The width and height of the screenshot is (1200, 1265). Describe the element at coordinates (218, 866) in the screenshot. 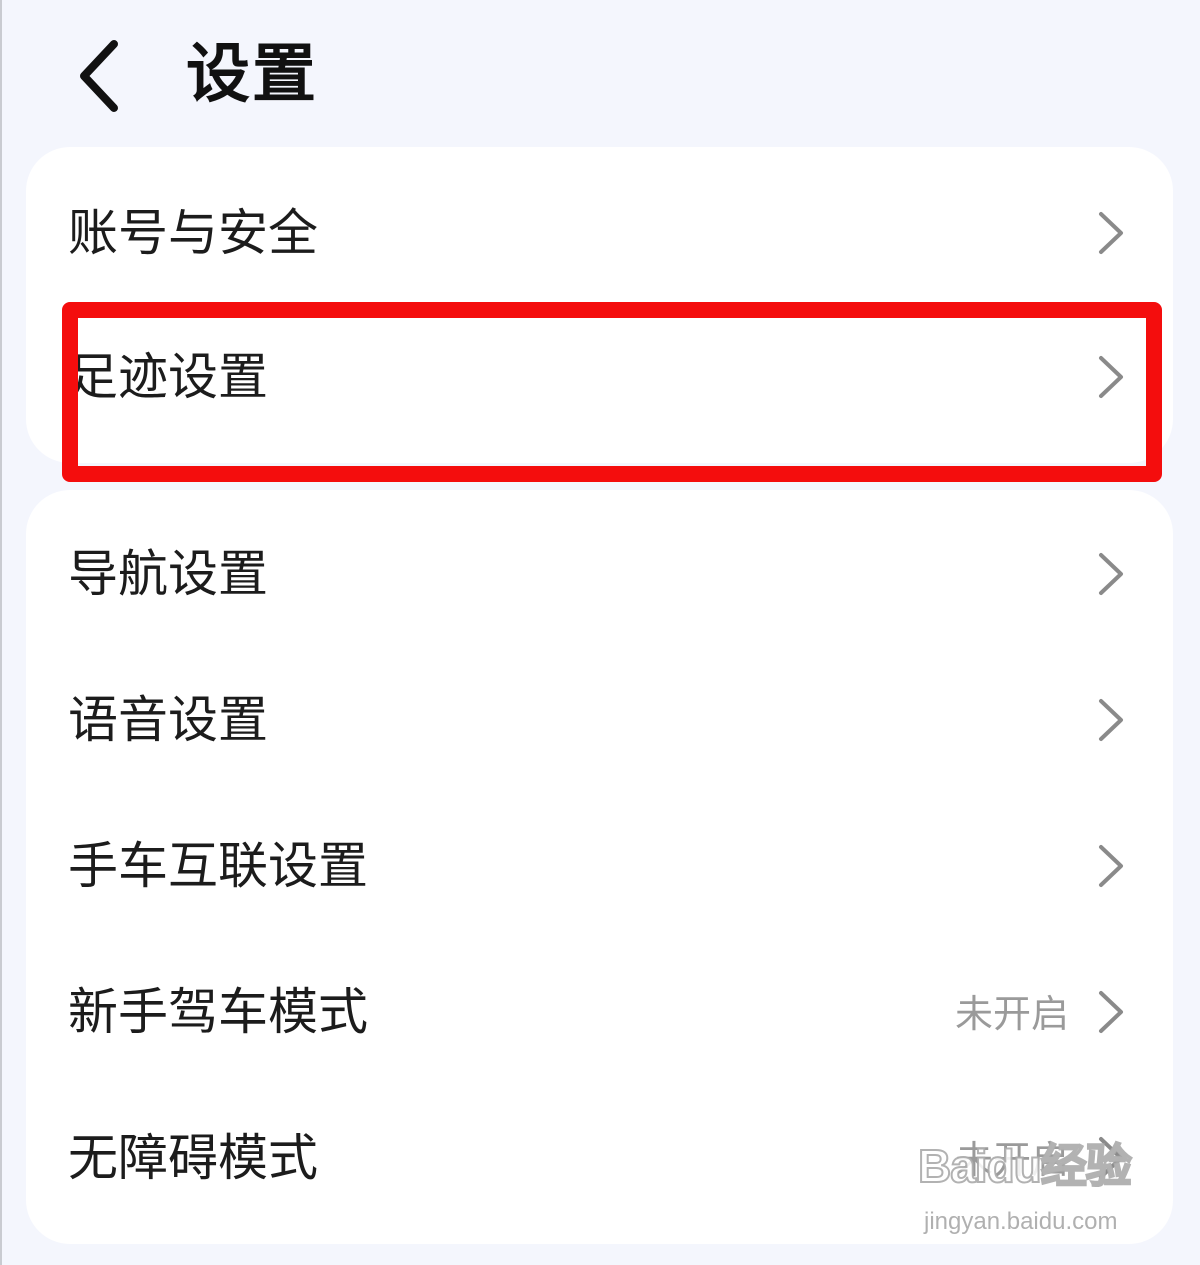

I see `row-label: 手车互联设置` at that location.